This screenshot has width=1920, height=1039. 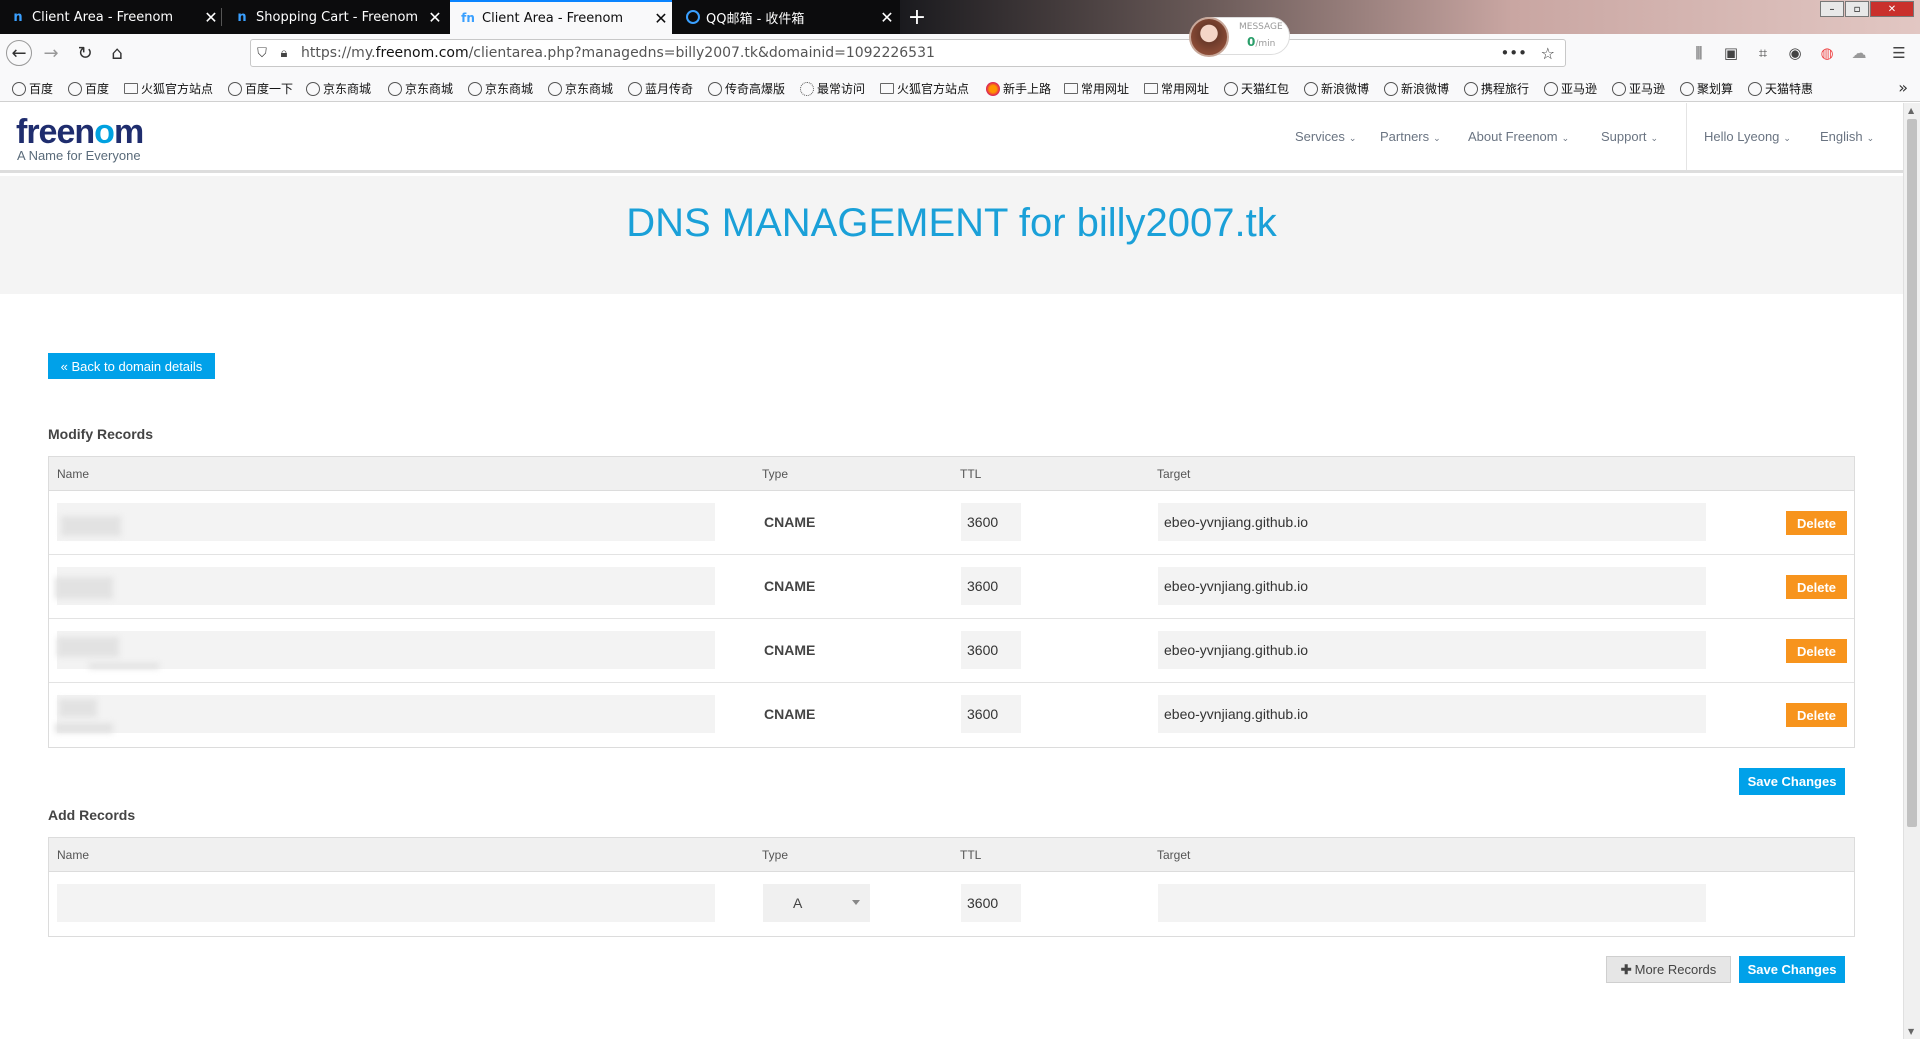 What do you see at coordinates (80, 132) in the screenshot?
I see `freenom-logo: freenom` at bounding box center [80, 132].